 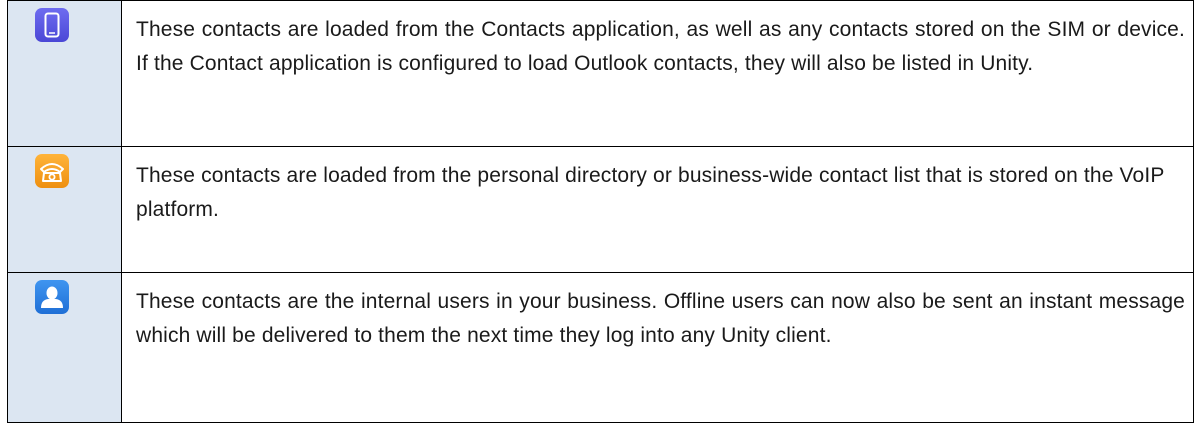 I want to click on user-icon, so click(x=52, y=297).